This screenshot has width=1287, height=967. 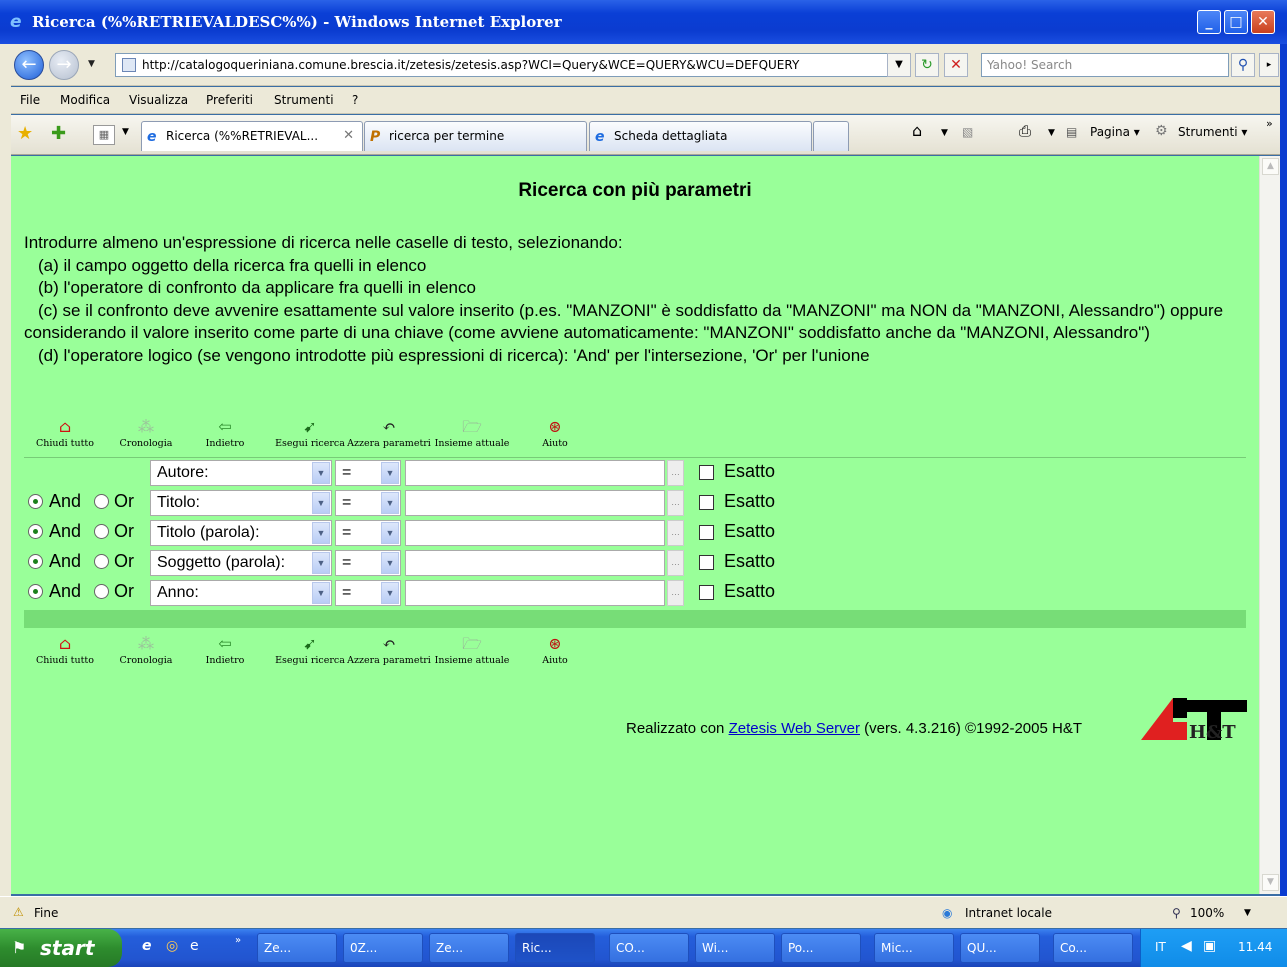 What do you see at coordinates (944, 133) in the screenshot?
I see `home-dropdown-icon: ▼` at bounding box center [944, 133].